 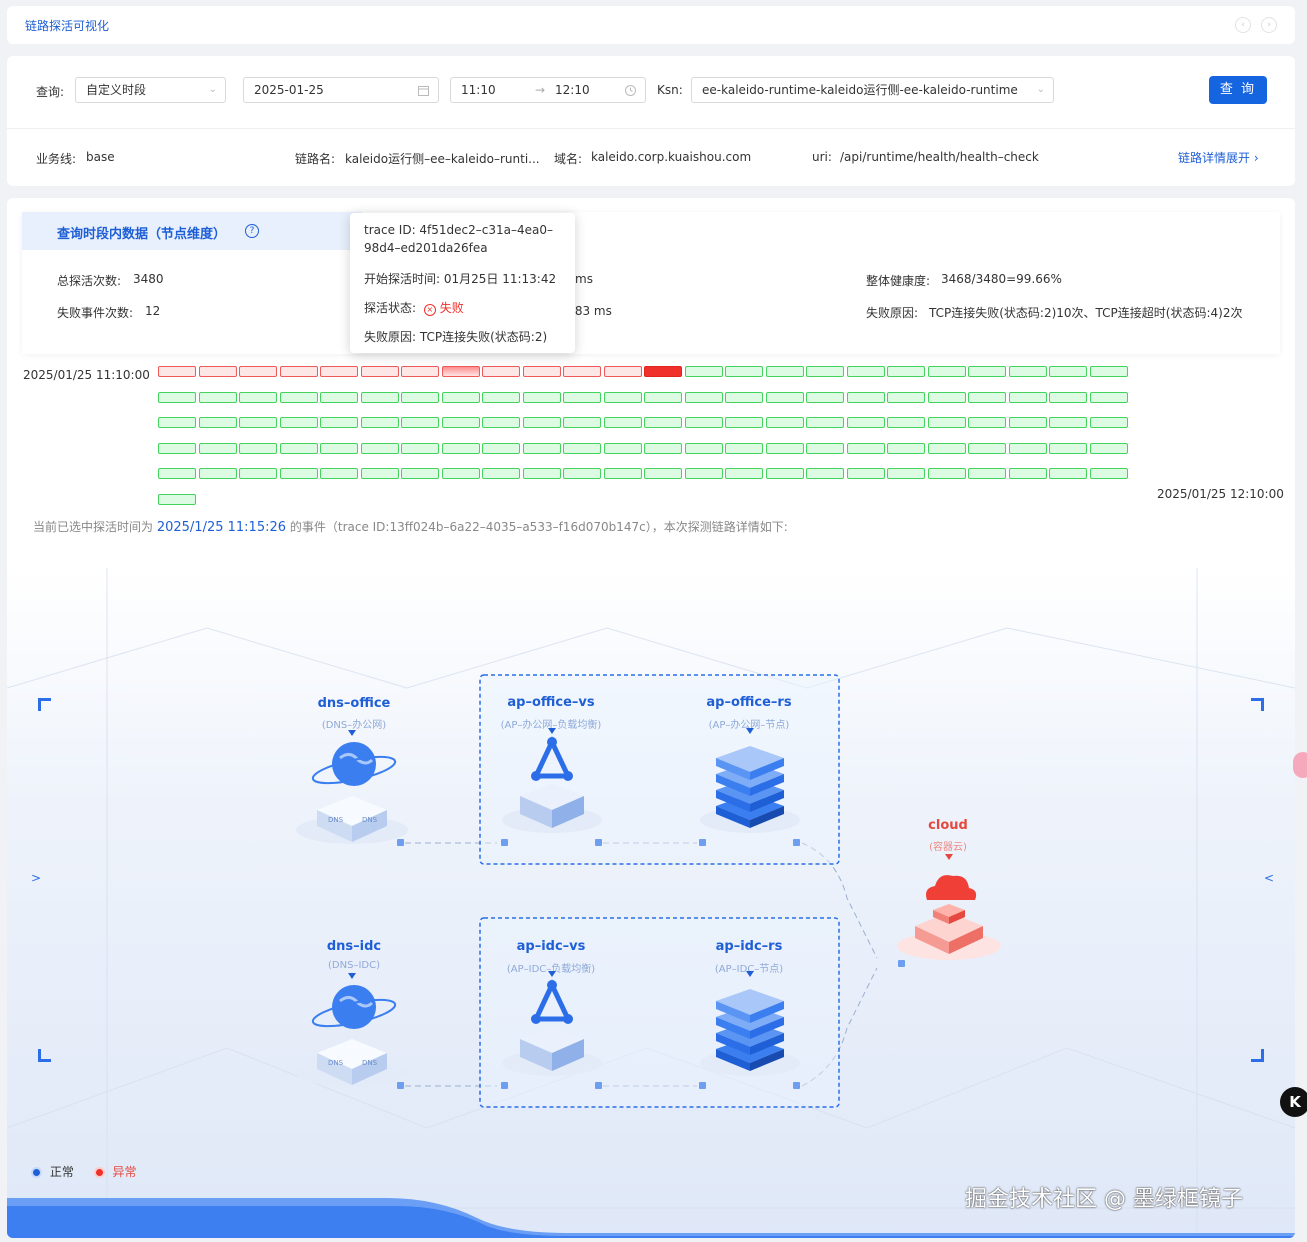 I want to click on bracket-top-right, so click(x=1257, y=704).